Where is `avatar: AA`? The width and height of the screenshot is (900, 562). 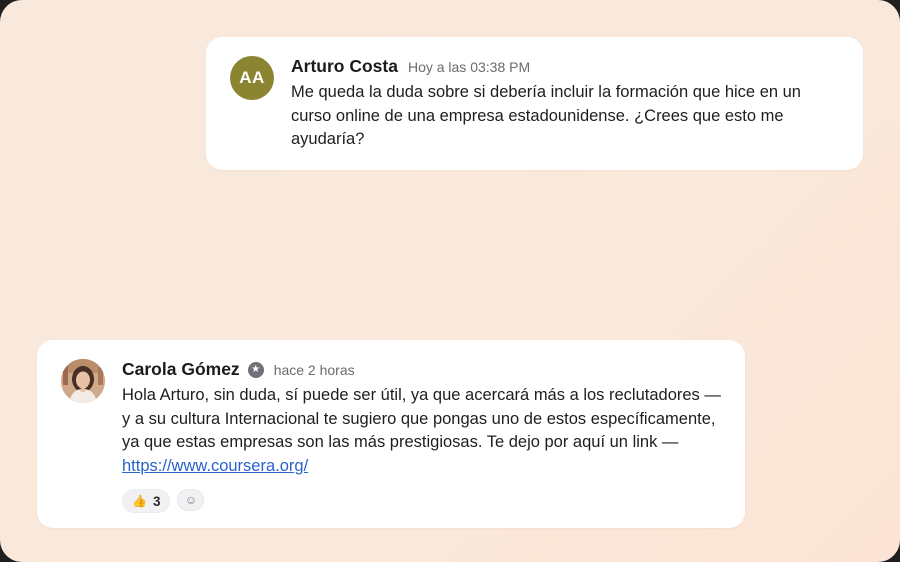
avatar: AA is located at coordinates (252, 78).